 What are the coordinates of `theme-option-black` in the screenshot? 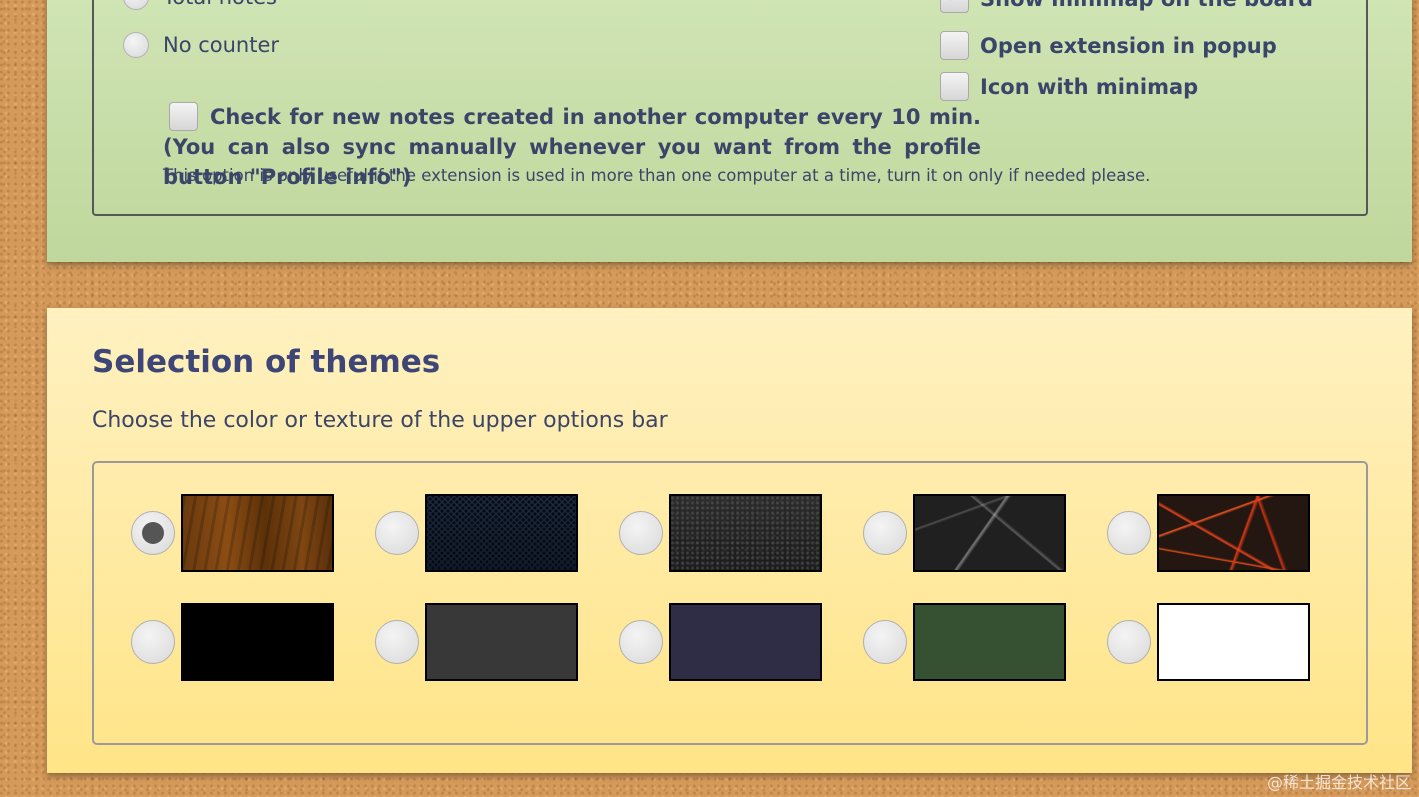 It's located at (253, 642).